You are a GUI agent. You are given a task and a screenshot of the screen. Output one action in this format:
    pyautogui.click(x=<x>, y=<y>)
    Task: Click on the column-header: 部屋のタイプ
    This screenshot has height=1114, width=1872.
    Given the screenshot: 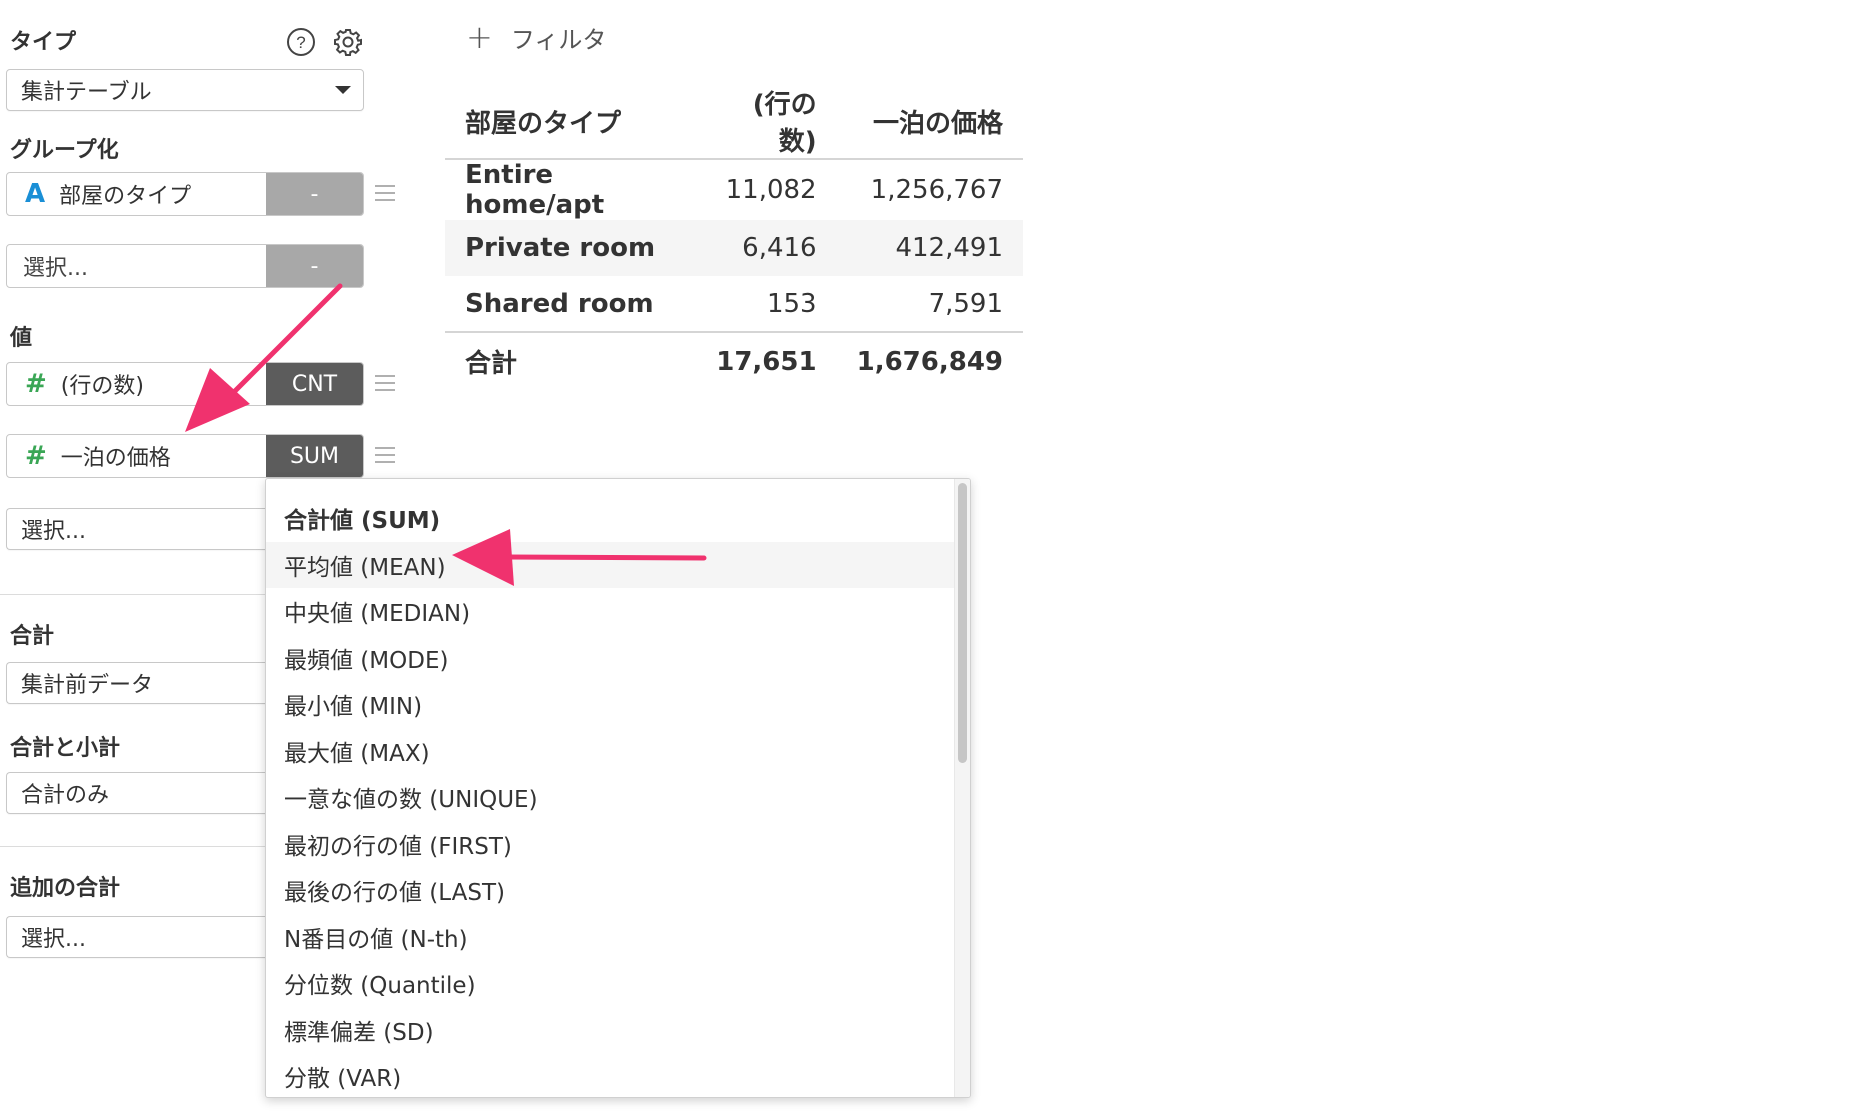 What is the action you would take?
    pyautogui.click(x=570, y=121)
    